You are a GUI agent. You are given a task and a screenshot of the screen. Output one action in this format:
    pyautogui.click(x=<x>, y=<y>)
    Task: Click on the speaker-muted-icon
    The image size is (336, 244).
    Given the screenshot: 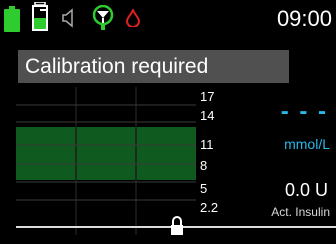 What is the action you would take?
    pyautogui.click(x=67, y=18)
    